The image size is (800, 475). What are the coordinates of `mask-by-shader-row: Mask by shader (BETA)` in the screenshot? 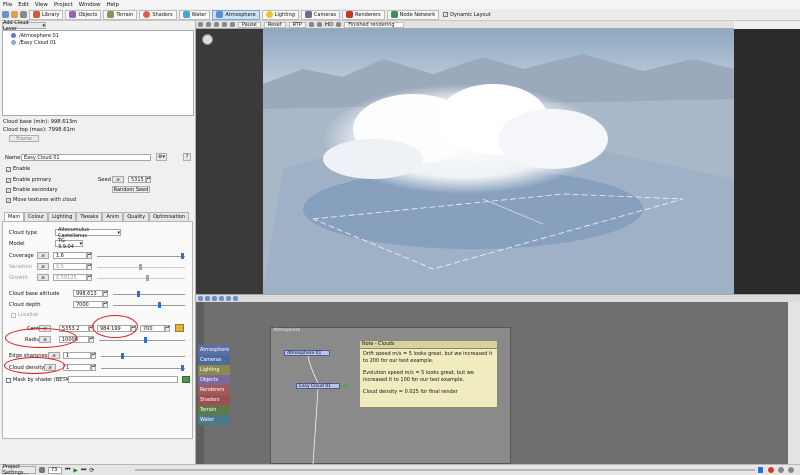 It's located at (37, 380).